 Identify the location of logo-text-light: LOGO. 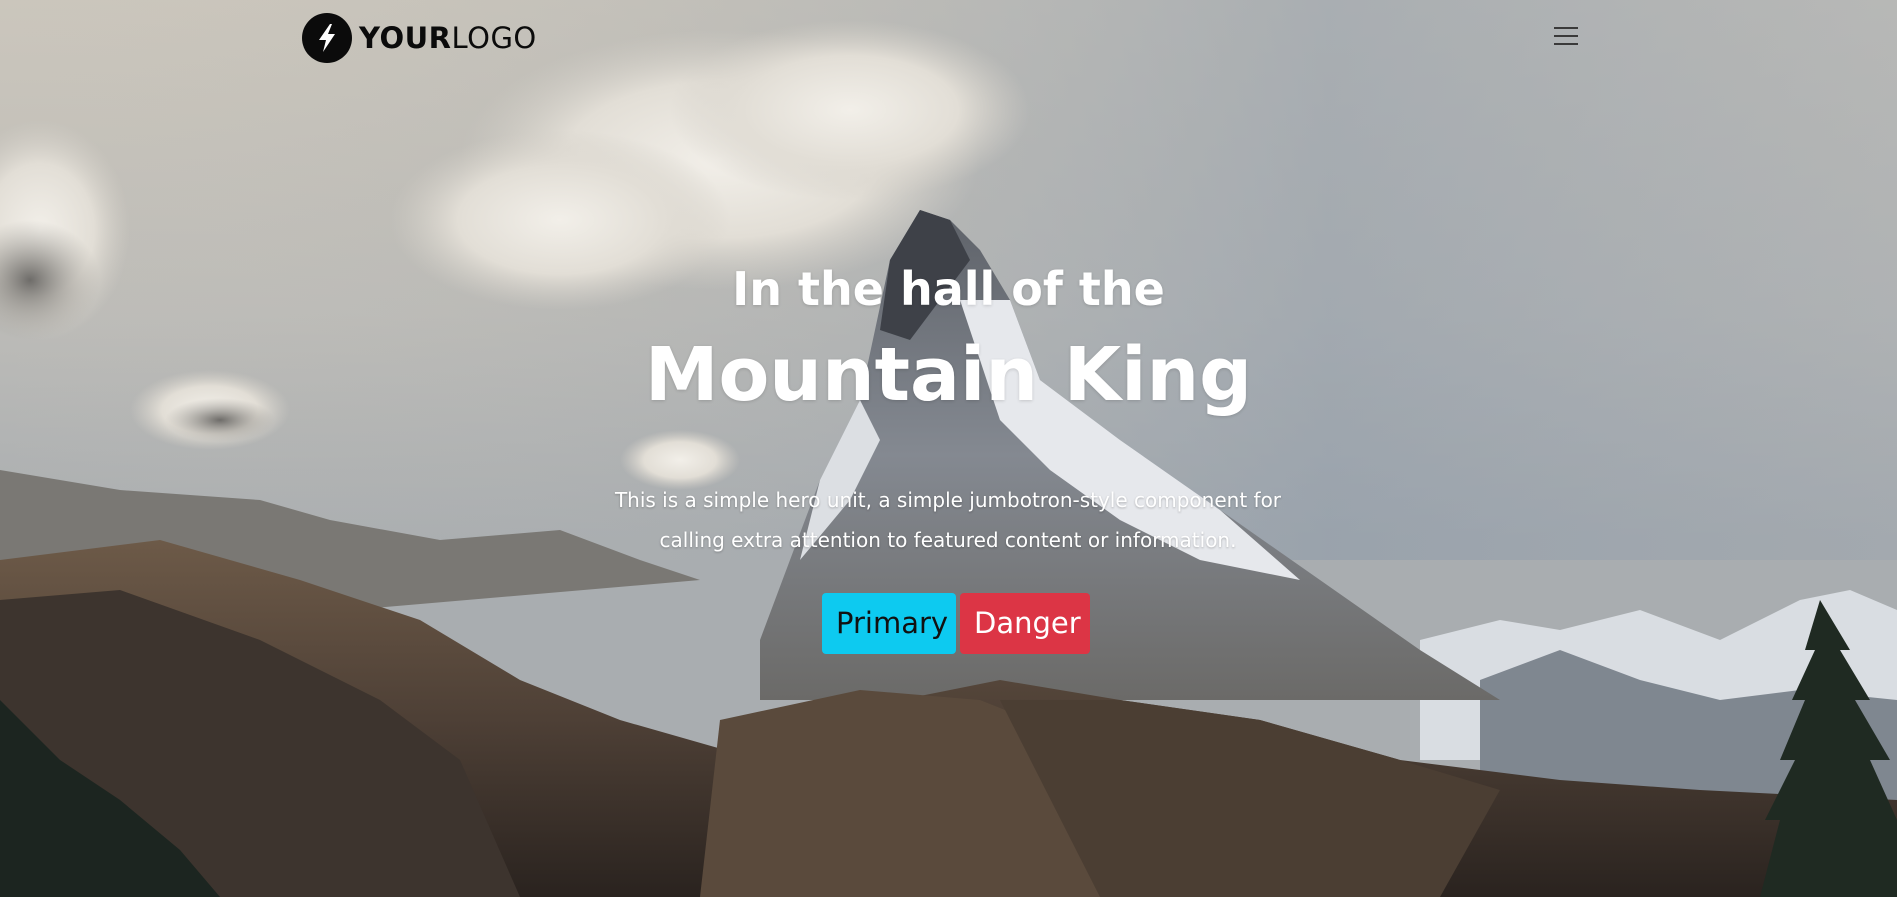
(494, 38).